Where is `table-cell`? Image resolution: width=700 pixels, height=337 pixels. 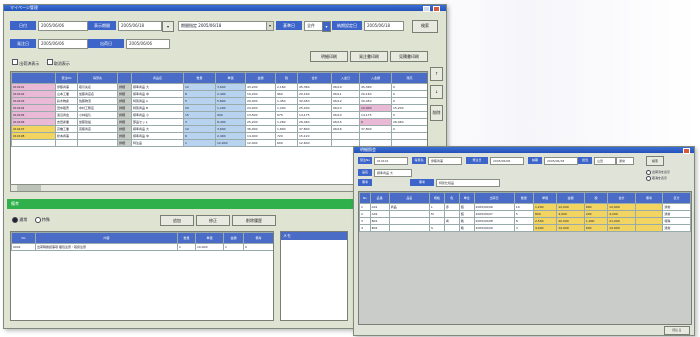 table-cell is located at coordinates (409, 214).